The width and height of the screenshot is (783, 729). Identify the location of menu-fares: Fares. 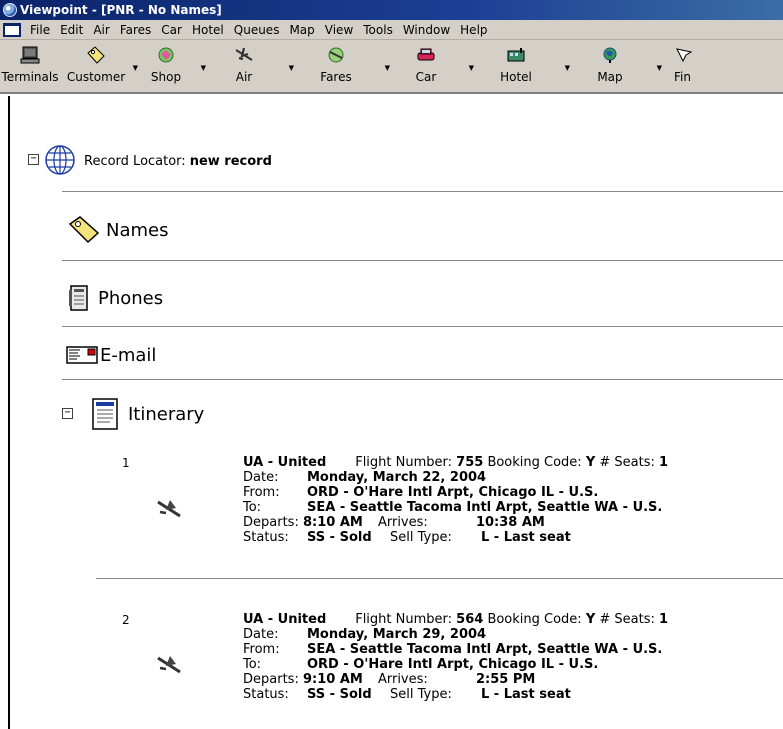
(135, 30).